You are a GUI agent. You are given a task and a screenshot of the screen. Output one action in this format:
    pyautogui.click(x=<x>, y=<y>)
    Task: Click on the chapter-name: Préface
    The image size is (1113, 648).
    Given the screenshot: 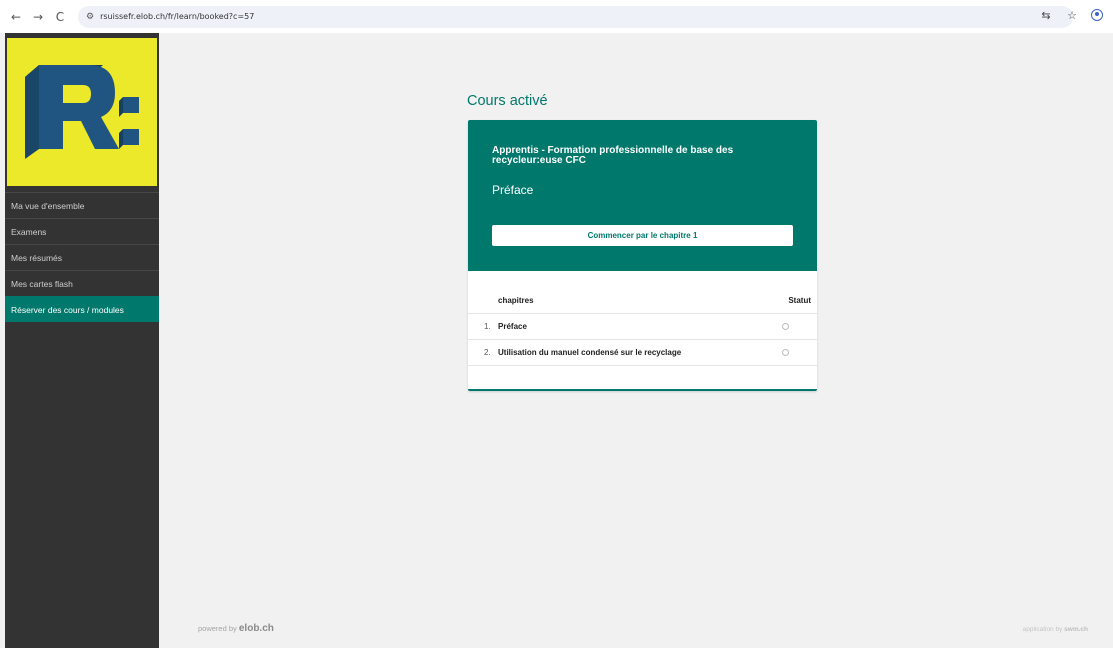 What is the action you would take?
    pyautogui.click(x=512, y=326)
    